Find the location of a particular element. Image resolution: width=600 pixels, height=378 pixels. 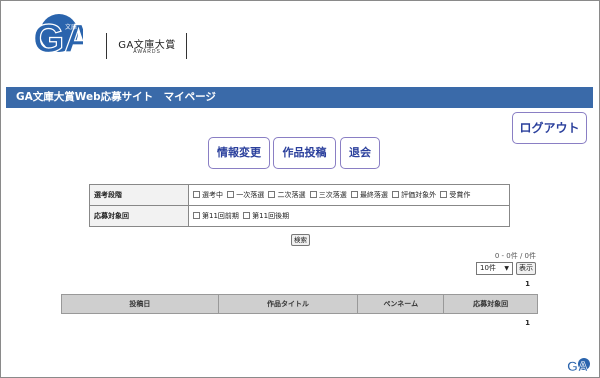

target-option: 第11回後期 is located at coordinates (266, 216).